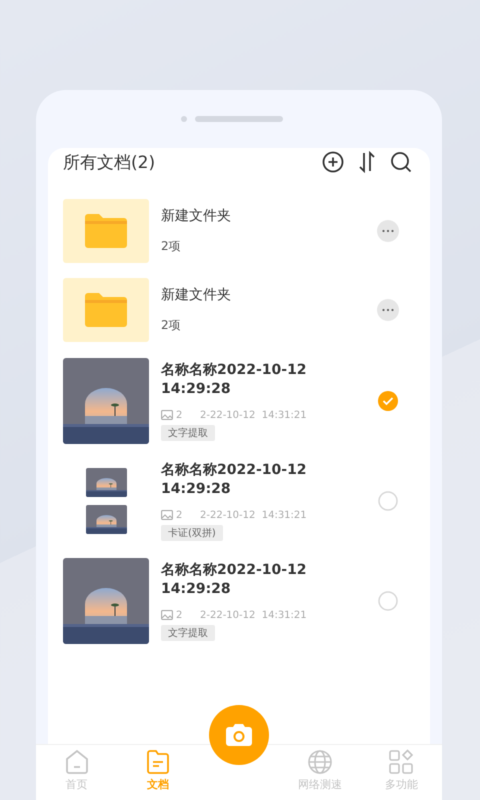  What do you see at coordinates (192, 532) in the screenshot?
I see `tag-label: 卡证(双拼)` at bounding box center [192, 532].